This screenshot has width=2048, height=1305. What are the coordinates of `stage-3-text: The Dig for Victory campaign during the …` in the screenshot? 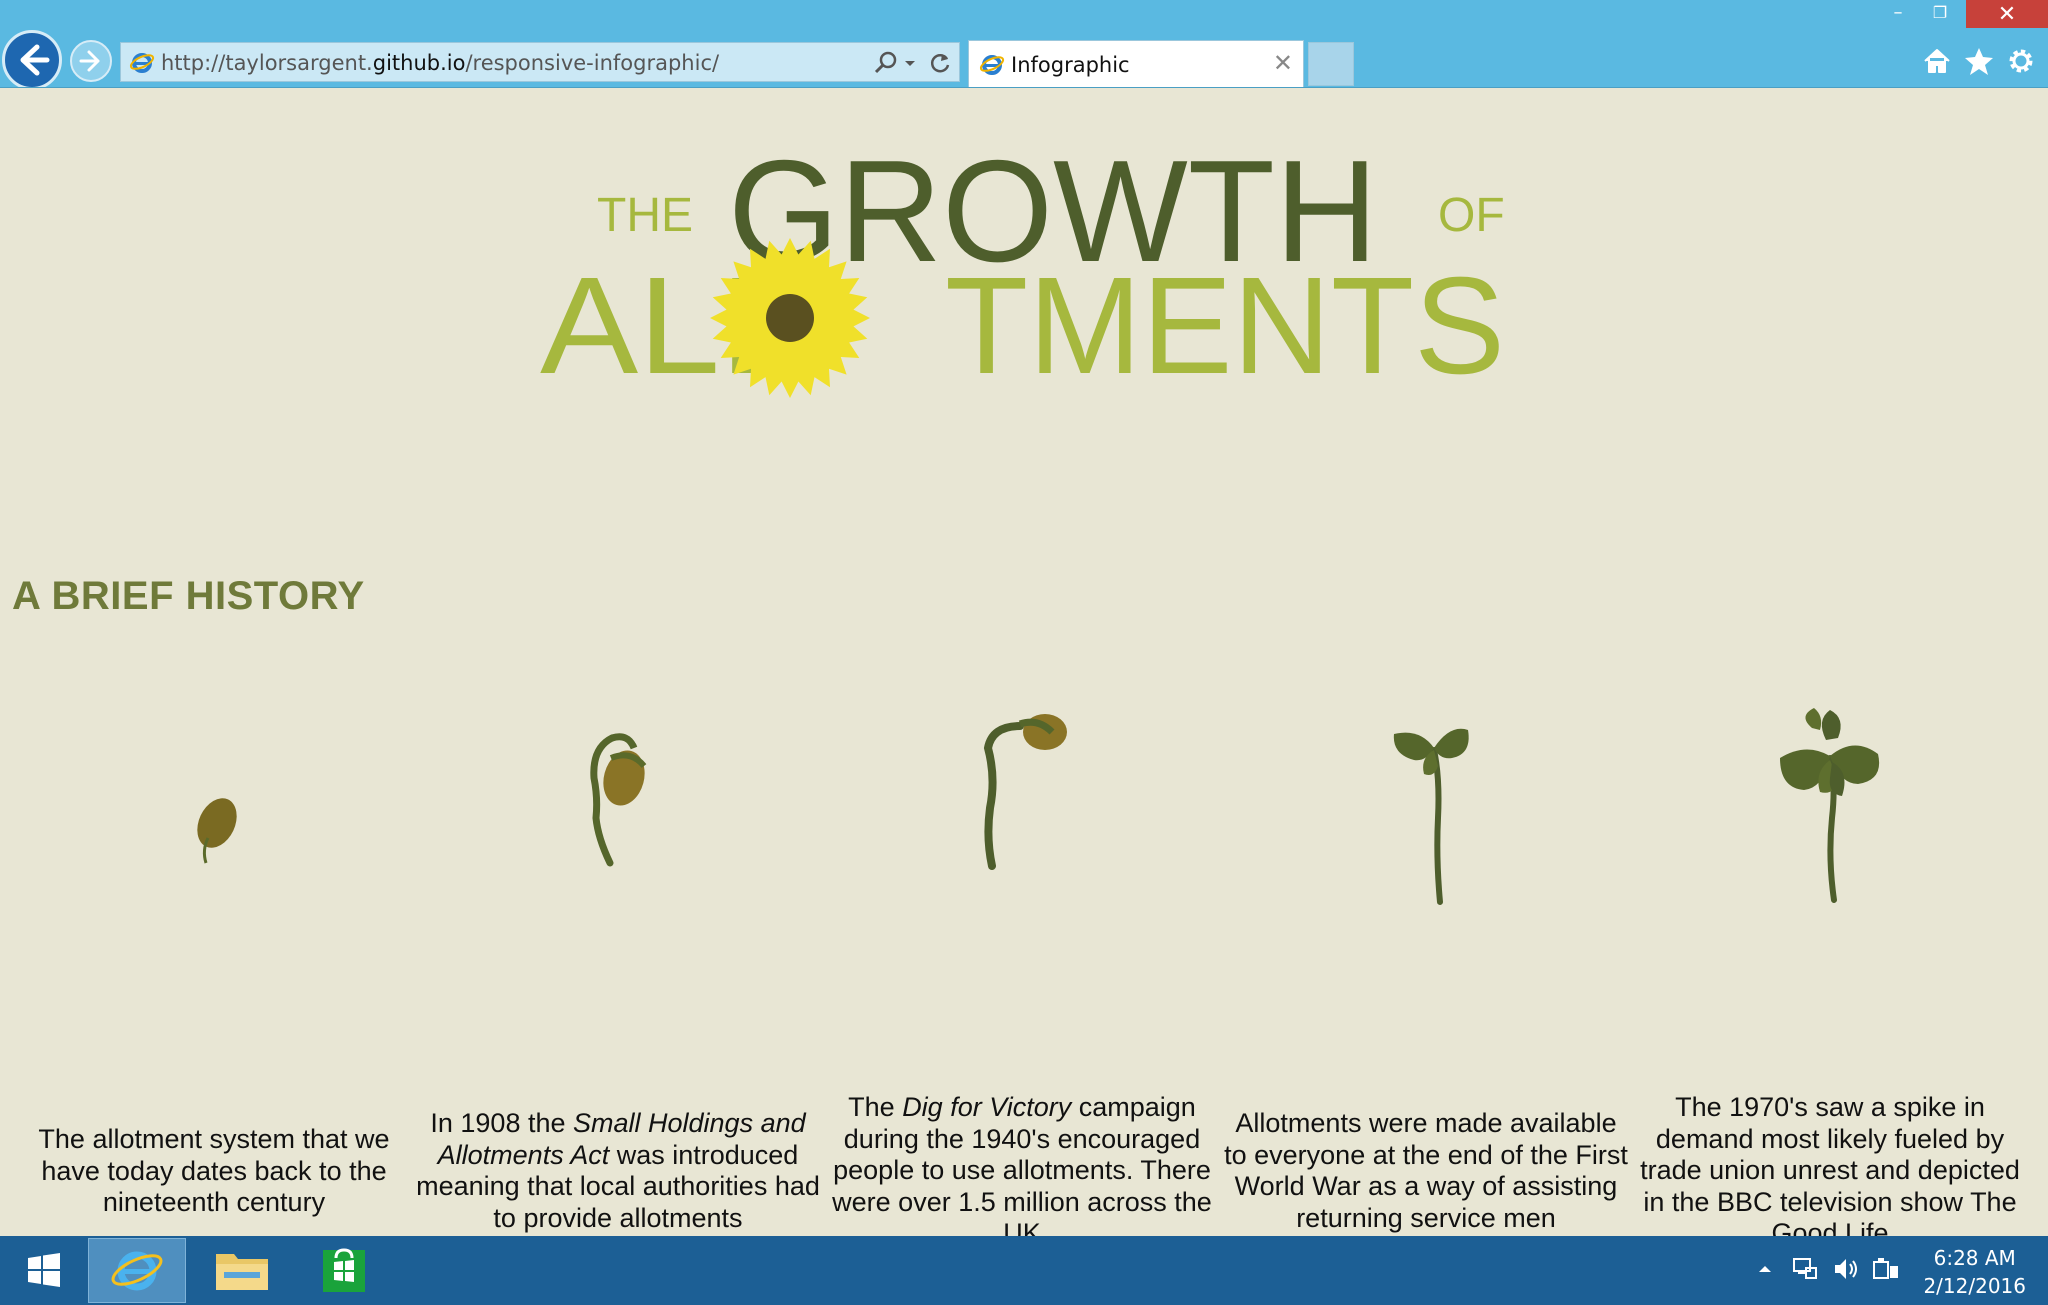 It's located at (1022, 1164).